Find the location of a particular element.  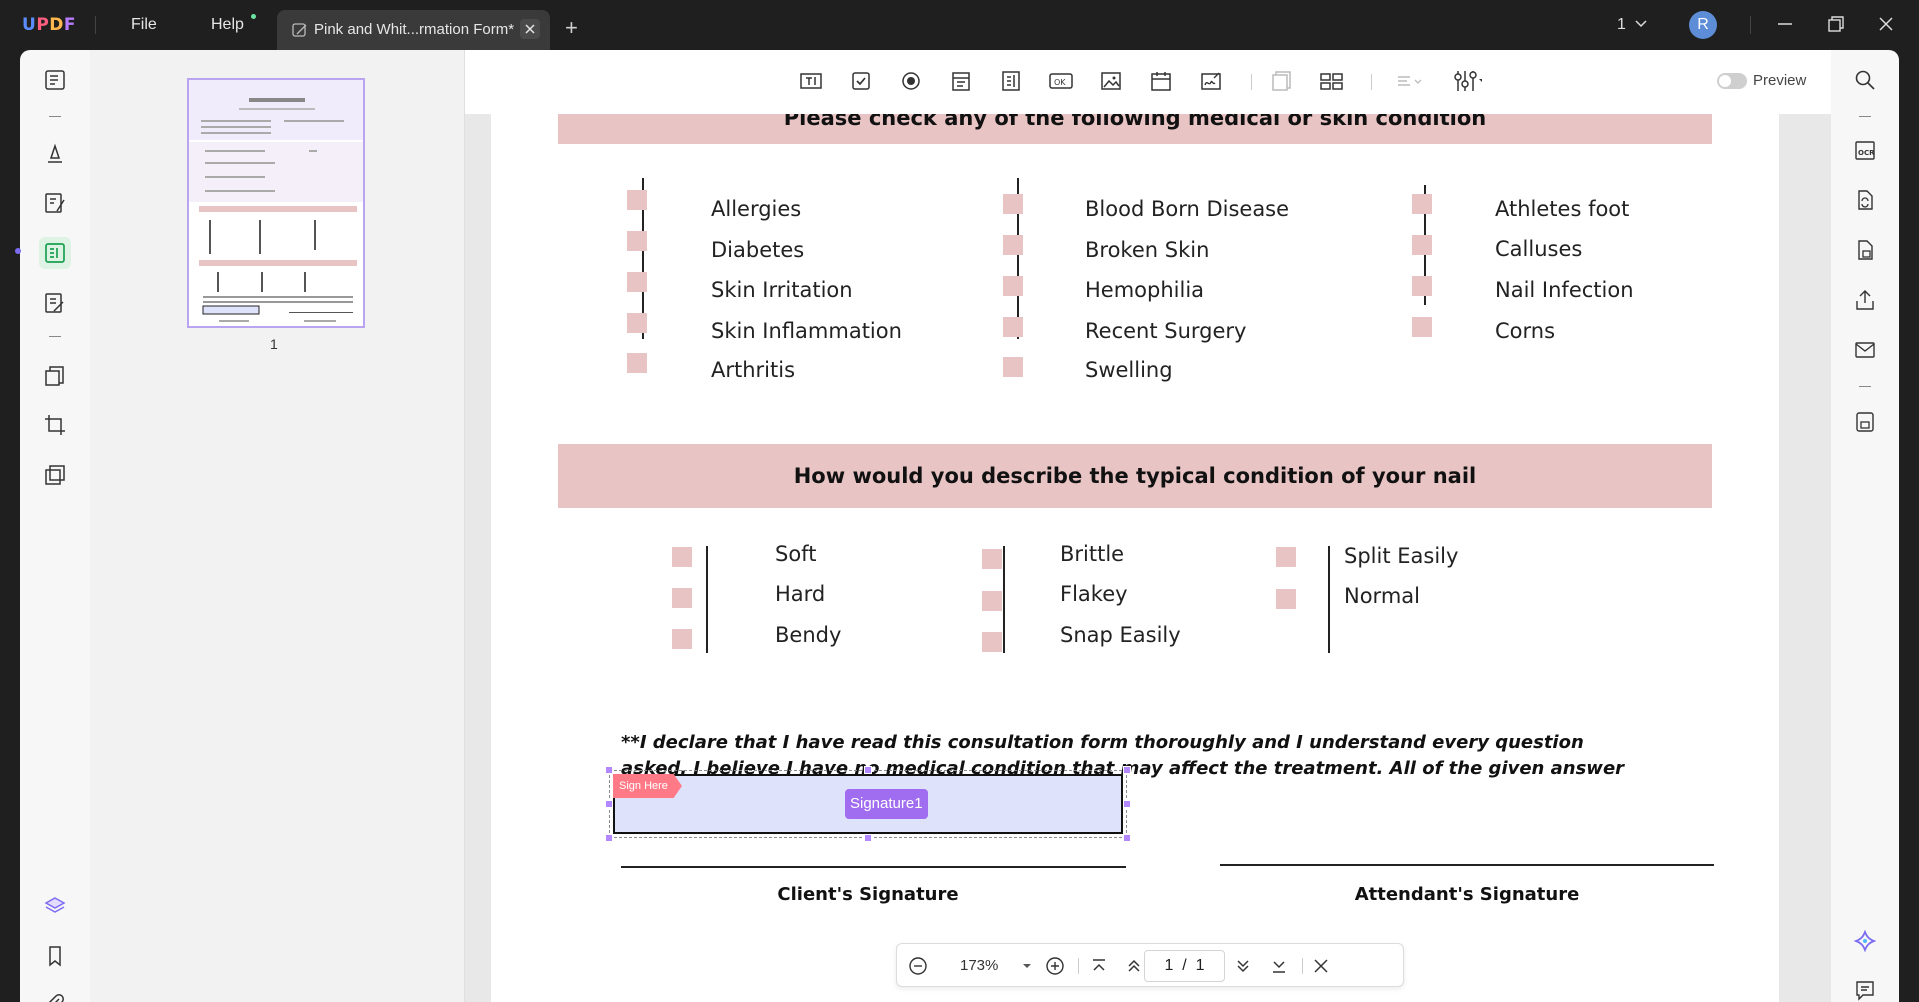

toggle-switch-icon is located at coordinates (1732, 81).